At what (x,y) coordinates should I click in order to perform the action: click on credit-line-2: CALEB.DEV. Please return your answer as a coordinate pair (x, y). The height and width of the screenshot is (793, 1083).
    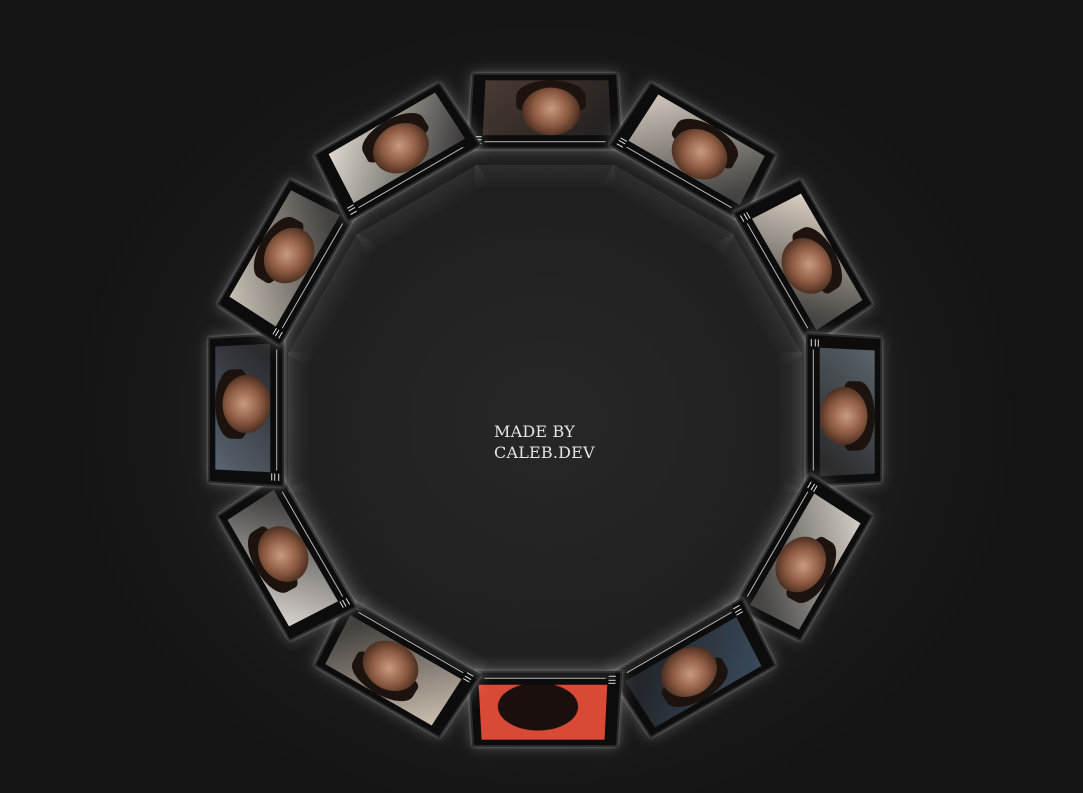
    Looking at the image, I should click on (544, 452).